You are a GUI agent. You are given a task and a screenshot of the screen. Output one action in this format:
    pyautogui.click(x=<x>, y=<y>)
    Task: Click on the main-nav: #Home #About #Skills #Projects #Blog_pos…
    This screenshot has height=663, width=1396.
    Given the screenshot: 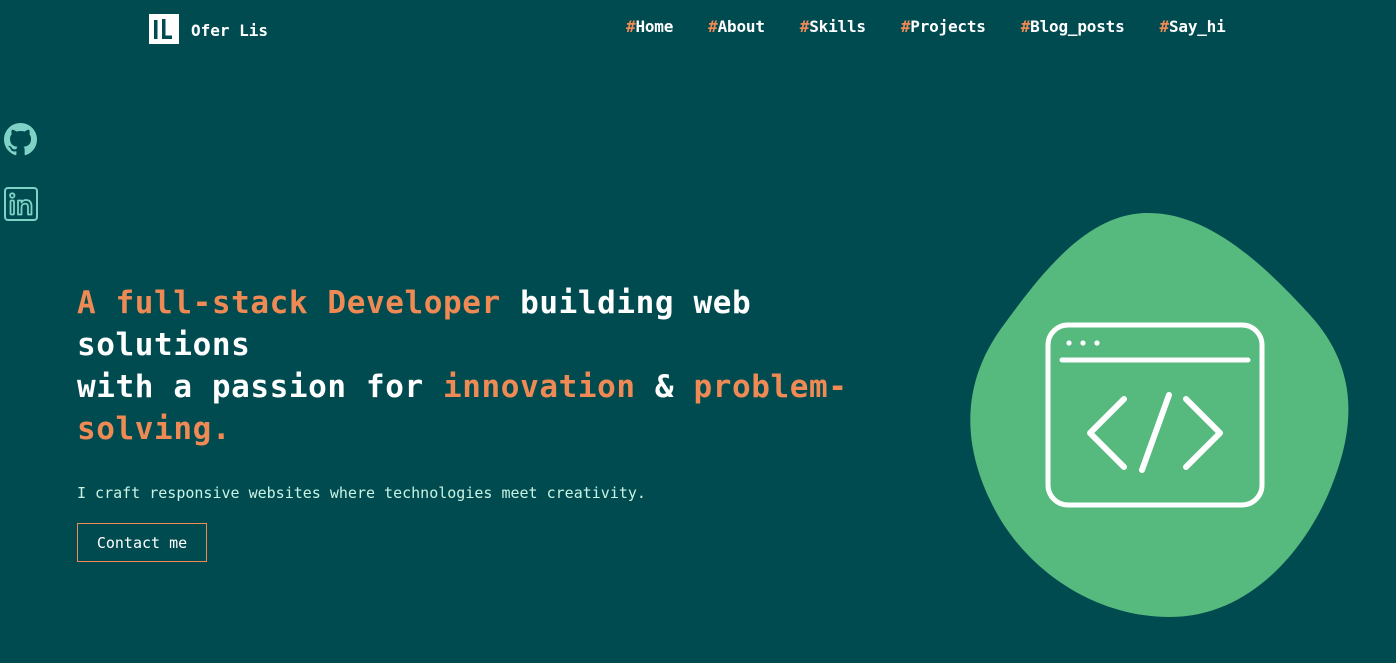 What is the action you would take?
    pyautogui.click(x=926, y=26)
    